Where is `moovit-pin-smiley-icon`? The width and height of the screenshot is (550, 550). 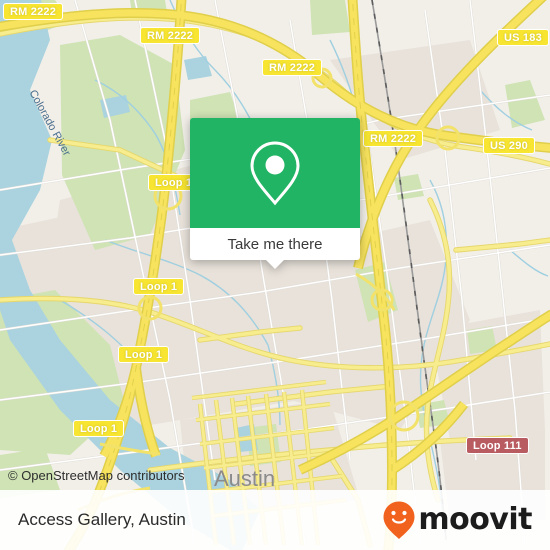 moovit-pin-smiley-icon is located at coordinates (399, 520).